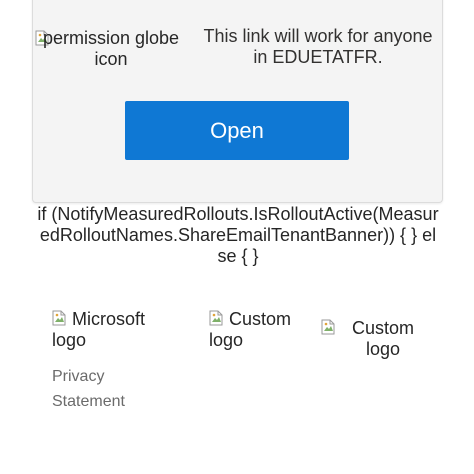  Describe the element at coordinates (250, 329) in the screenshot. I see `custom-logo-1: Custom logo` at that location.